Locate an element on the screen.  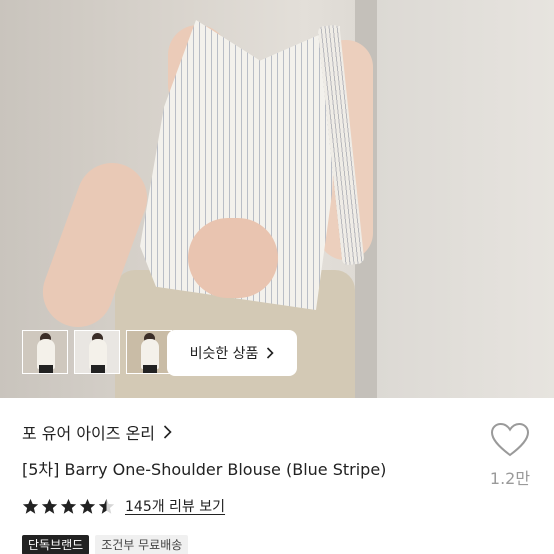
exclusive-brand-badge: 단독브랜드 is located at coordinates (56, 544).